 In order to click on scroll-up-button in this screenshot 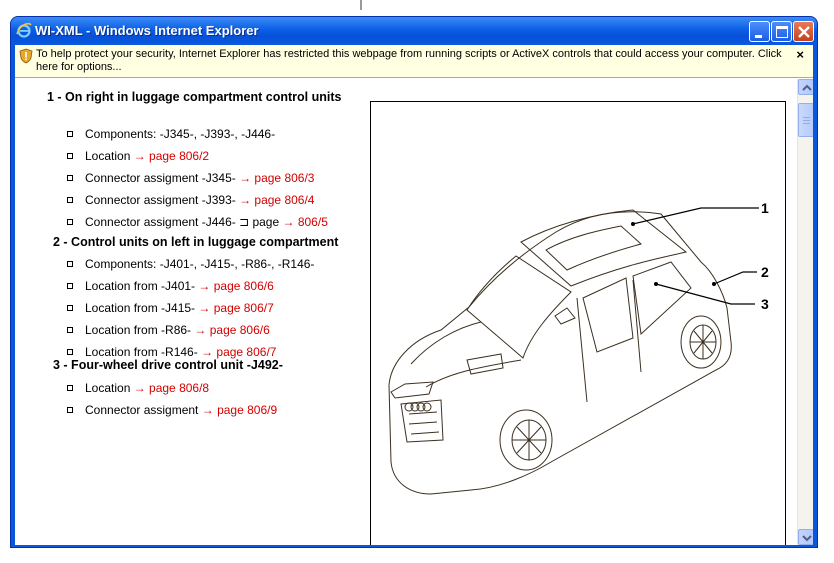, I will do `click(805, 87)`.